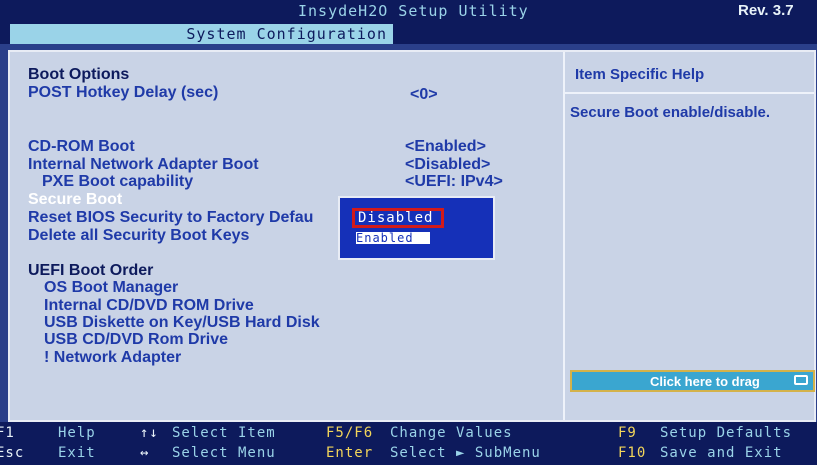  Describe the element at coordinates (144, 453) in the screenshot. I see `key-leftright: ↔` at that location.